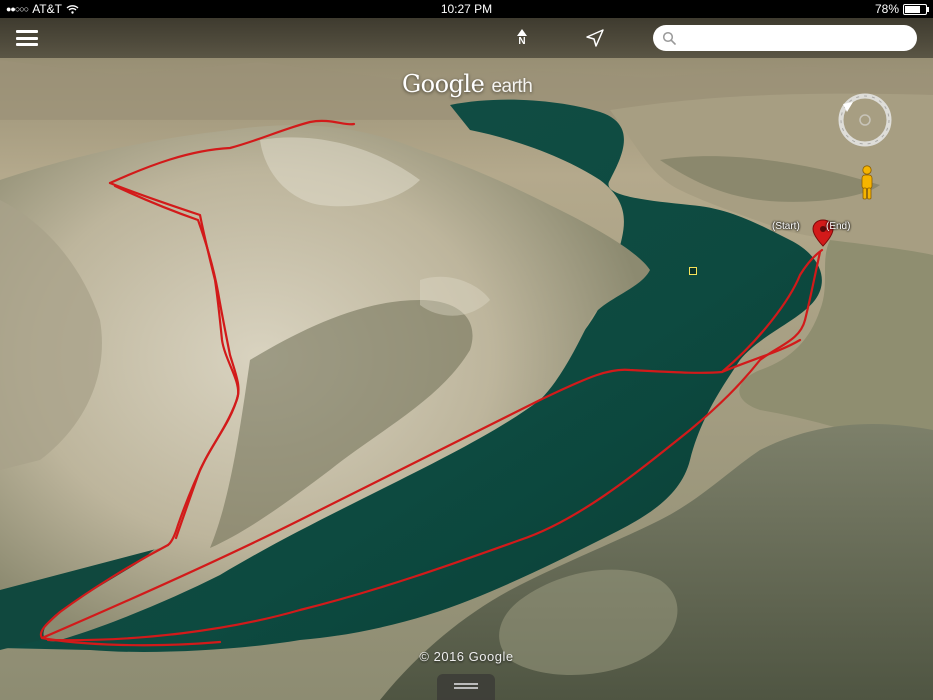 The height and width of the screenshot is (700, 933). I want to click on search-input, so click(785, 38).